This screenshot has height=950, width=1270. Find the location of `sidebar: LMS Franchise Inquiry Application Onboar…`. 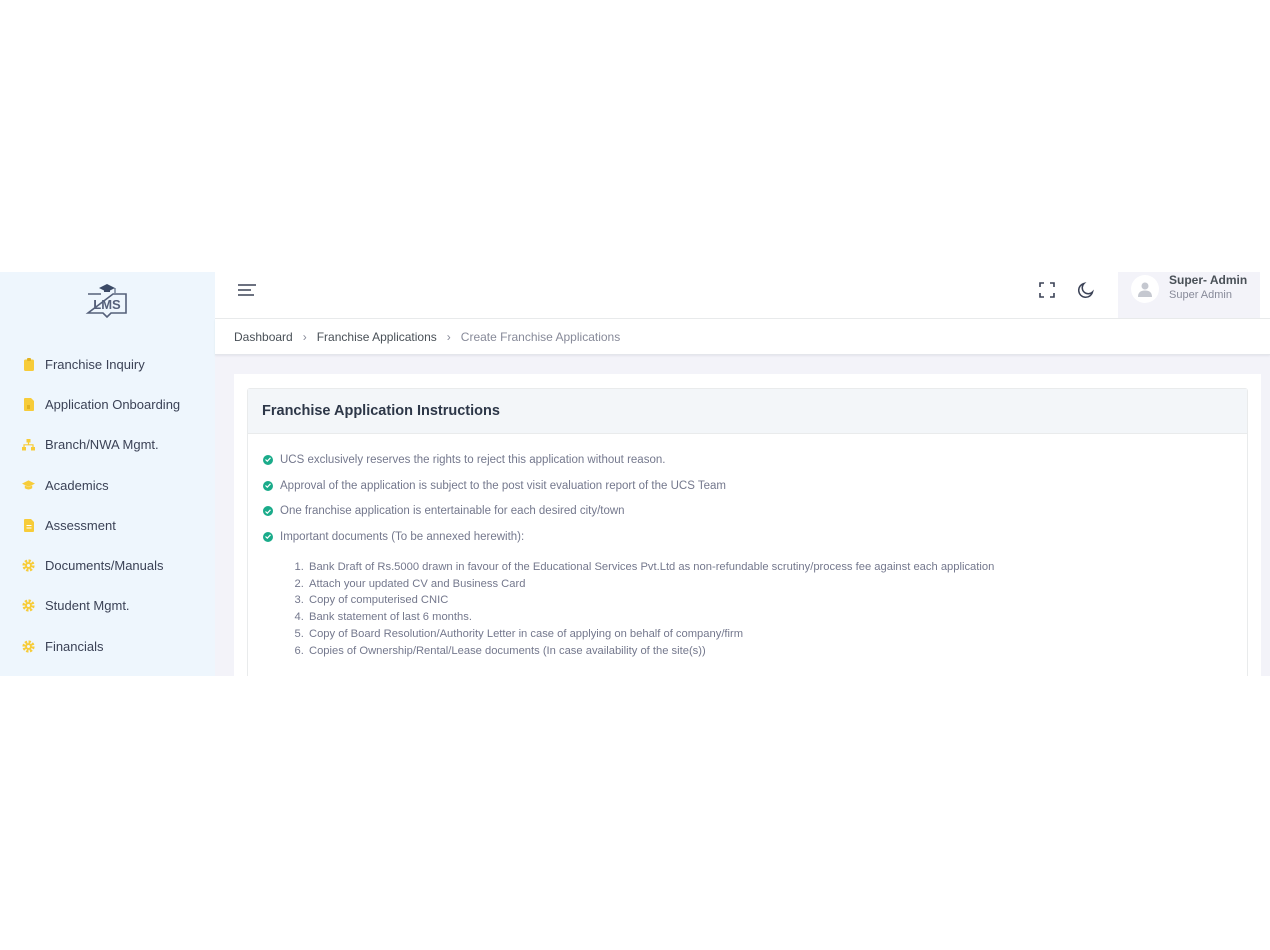

sidebar: LMS Franchise Inquiry Application Onboar… is located at coordinates (107, 474).